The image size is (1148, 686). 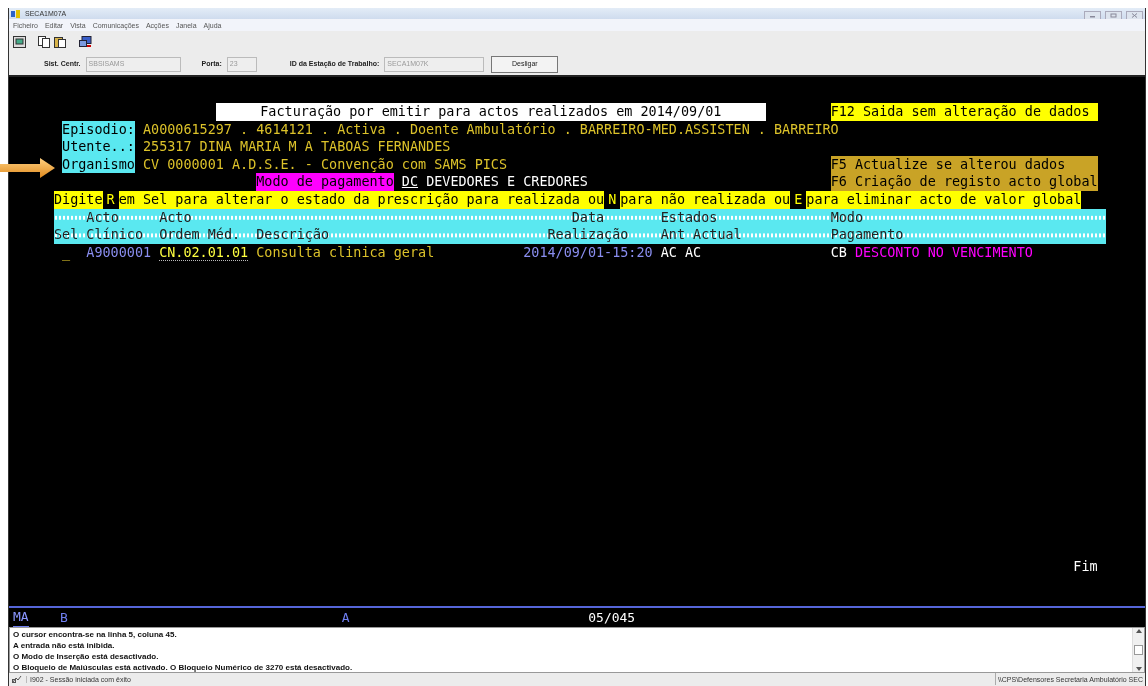 What do you see at coordinates (798, 199) in the screenshot?
I see `key-letter: E` at bounding box center [798, 199].